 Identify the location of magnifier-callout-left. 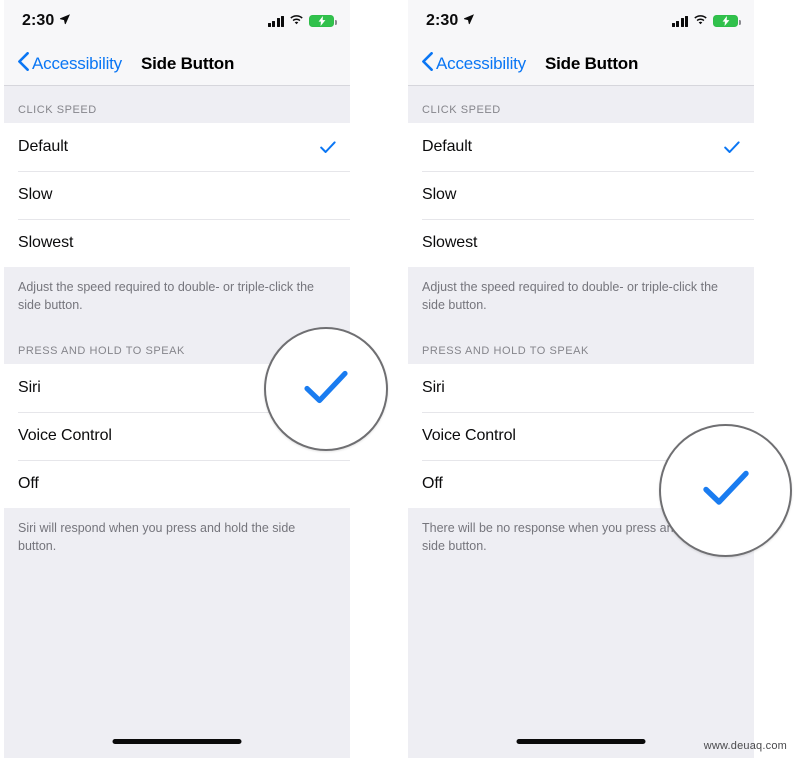
(326, 389).